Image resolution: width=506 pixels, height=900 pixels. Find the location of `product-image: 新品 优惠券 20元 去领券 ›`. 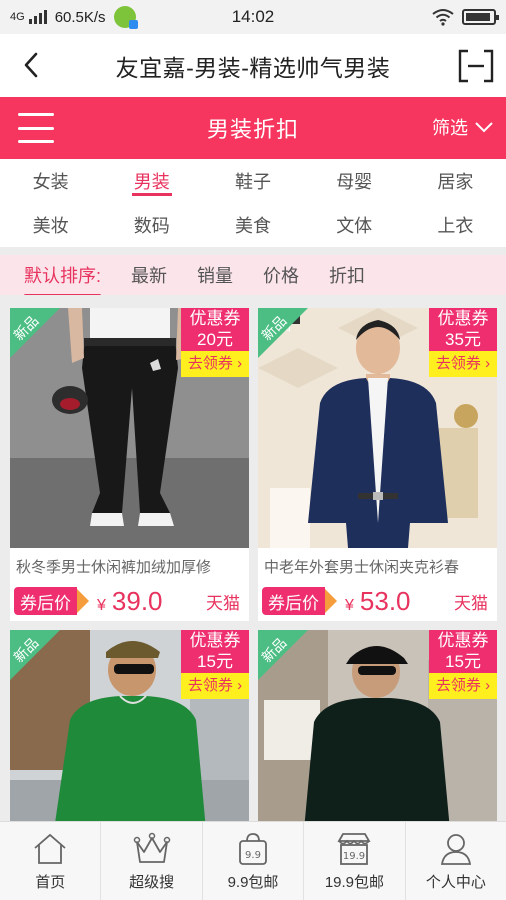

product-image: 新品 优惠券 20元 去领券 › is located at coordinates (129, 428).